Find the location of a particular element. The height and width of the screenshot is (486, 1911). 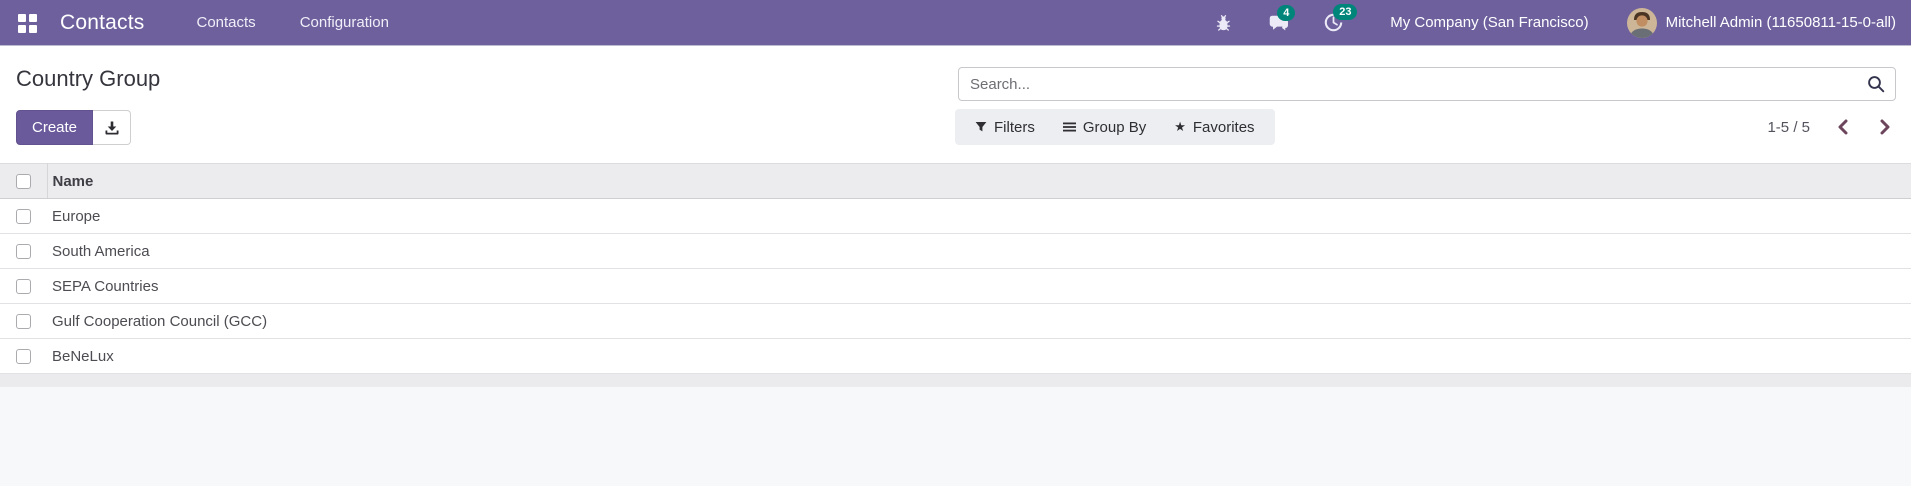

group-by-button: Group By is located at coordinates (1104, 127).